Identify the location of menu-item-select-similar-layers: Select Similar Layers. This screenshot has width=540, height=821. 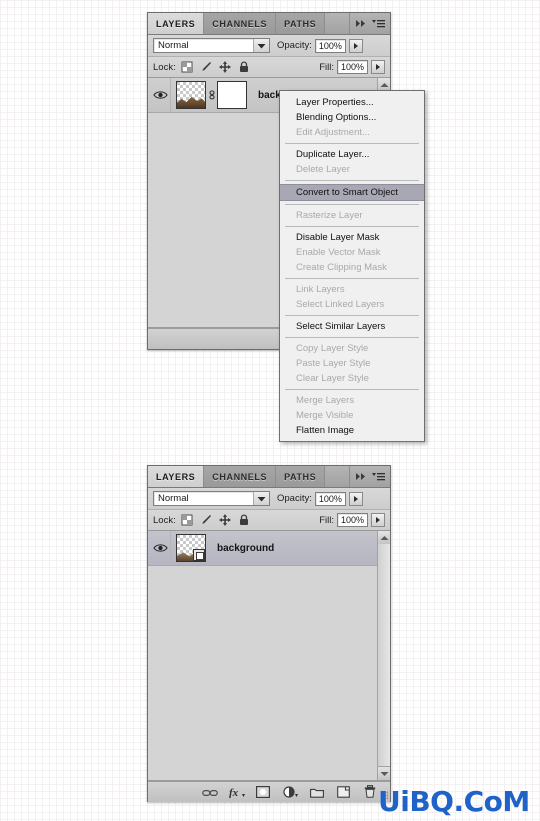
(352, 326).